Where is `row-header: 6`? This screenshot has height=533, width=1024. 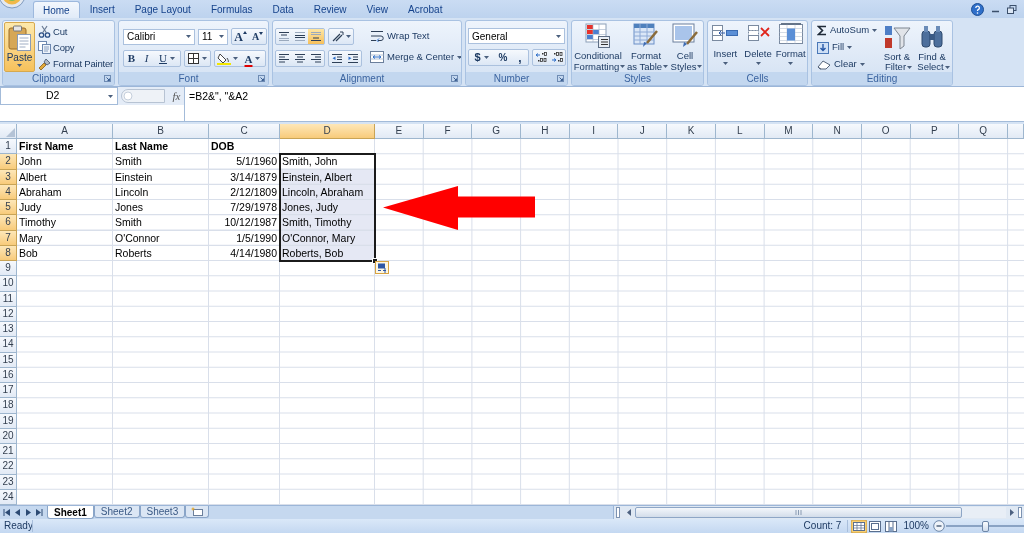
row-header: 6 is located at coordinates (8, 223).